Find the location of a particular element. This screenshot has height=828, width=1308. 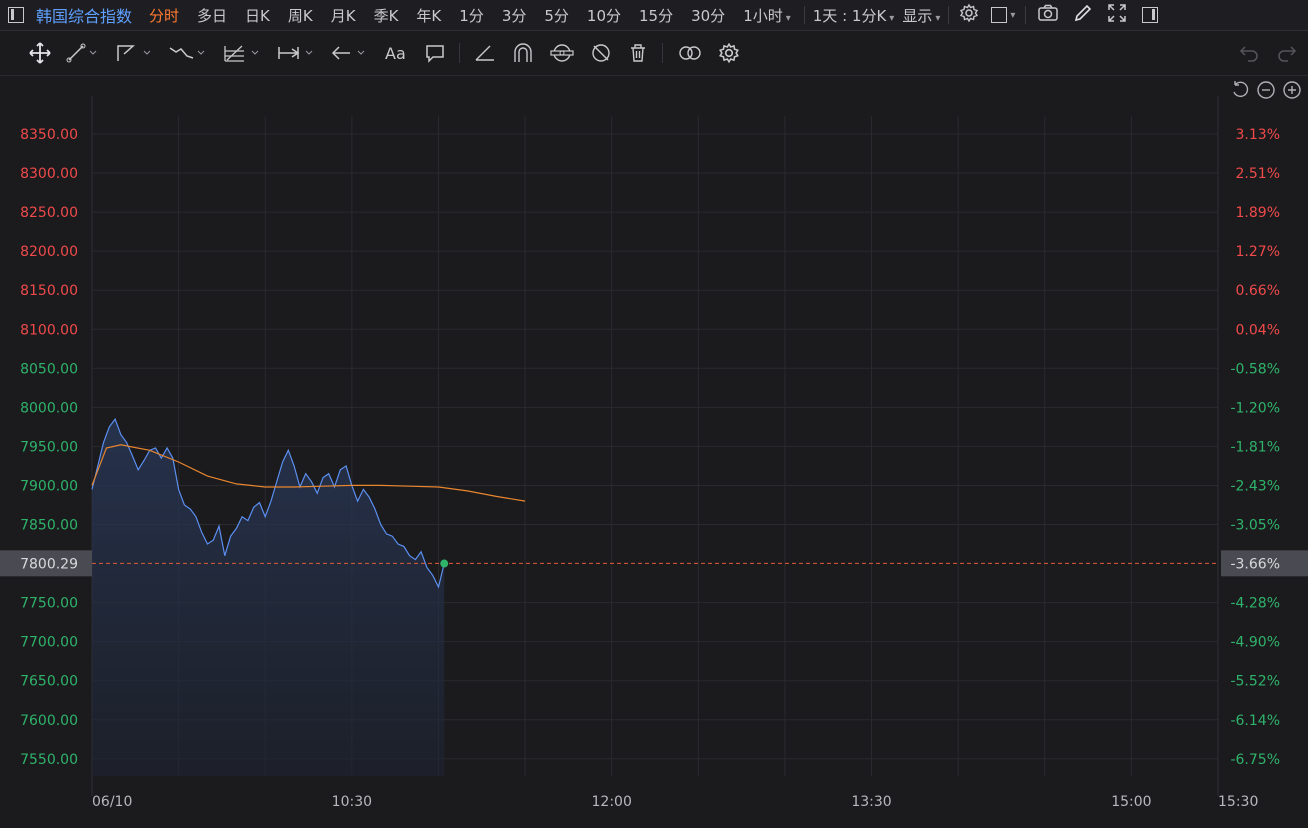

polyline-icon is located at coordinates (134, 53).